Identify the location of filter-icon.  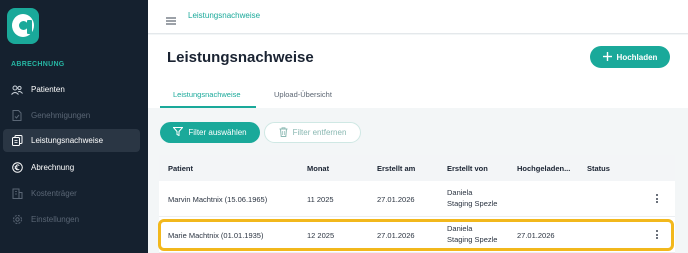
(178, 132).